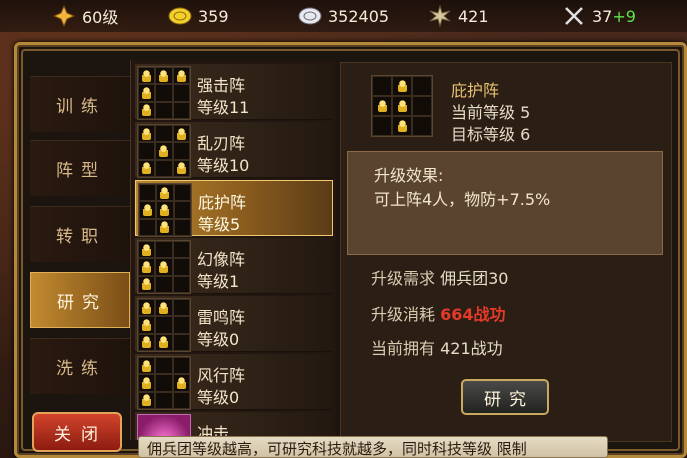 Image resolution: width=687 pixels, height=458 pixels. What do you see at coordinates (221, 375) in the screenshot?
I see `formation-name: 风行阵` at bounding box center [221, 375].